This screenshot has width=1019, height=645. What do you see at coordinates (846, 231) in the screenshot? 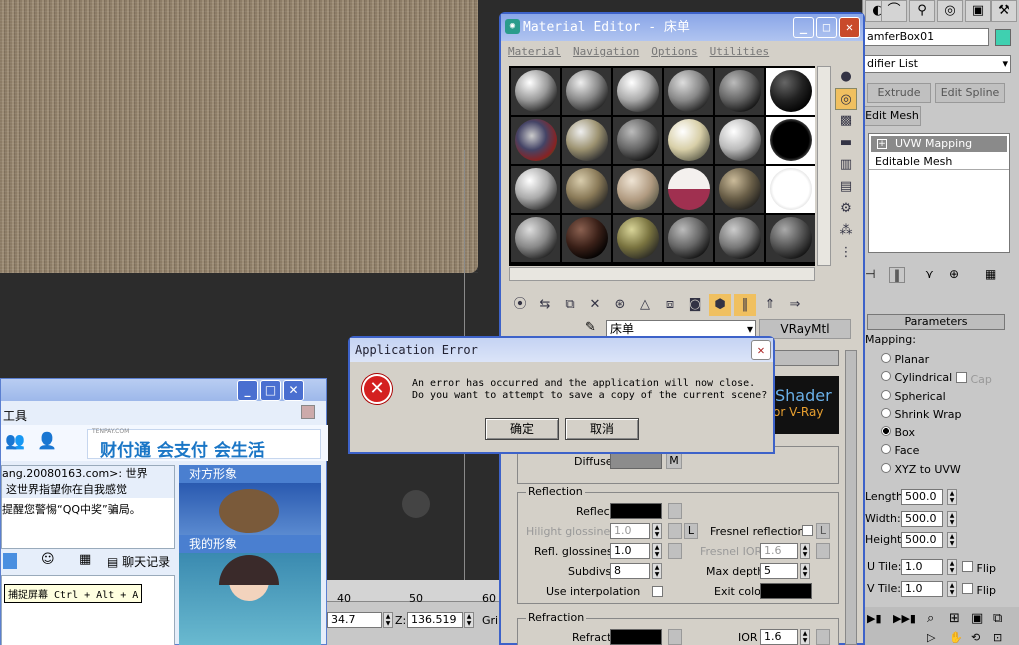
I see `select-by-material-icon: ⁂` at bounding box center [846, 231].